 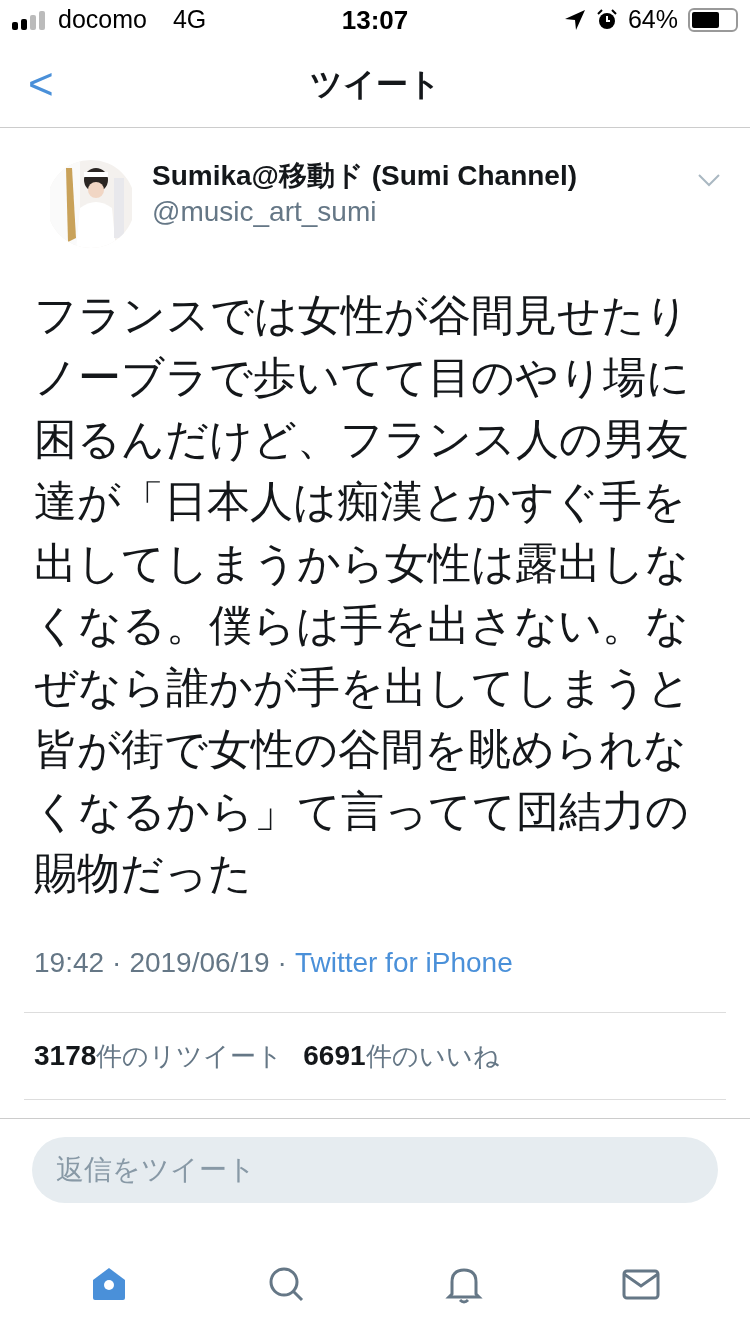 I want to click on reply-field: 返信をツイート, so click(x=375, y=1170).